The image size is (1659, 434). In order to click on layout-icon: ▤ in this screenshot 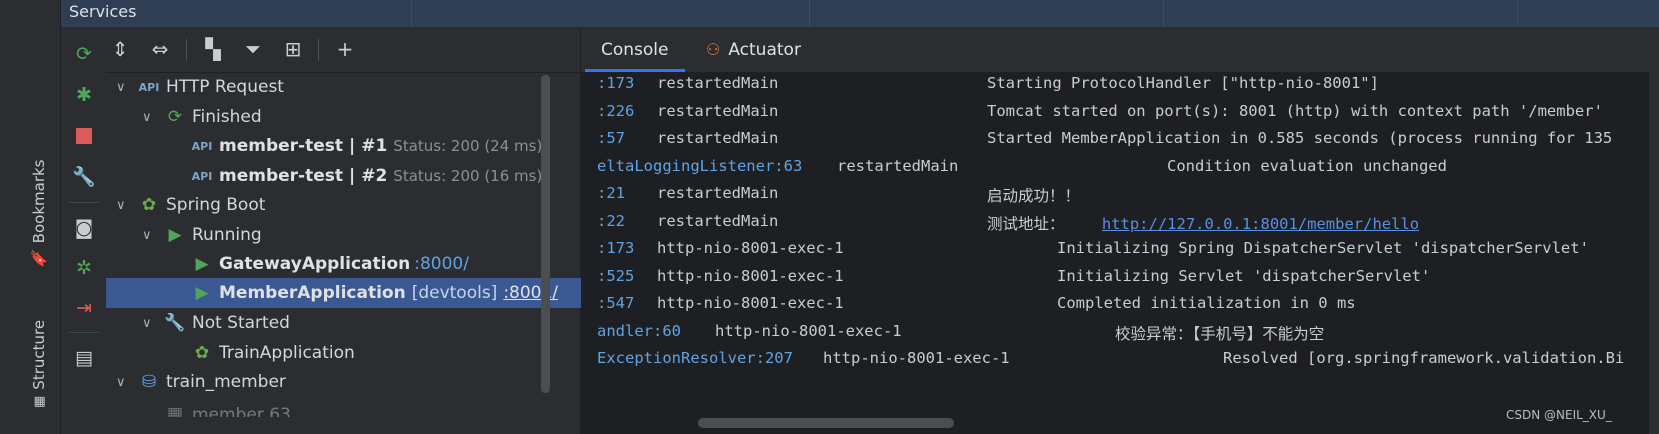, I will do `click(84, 358)`.